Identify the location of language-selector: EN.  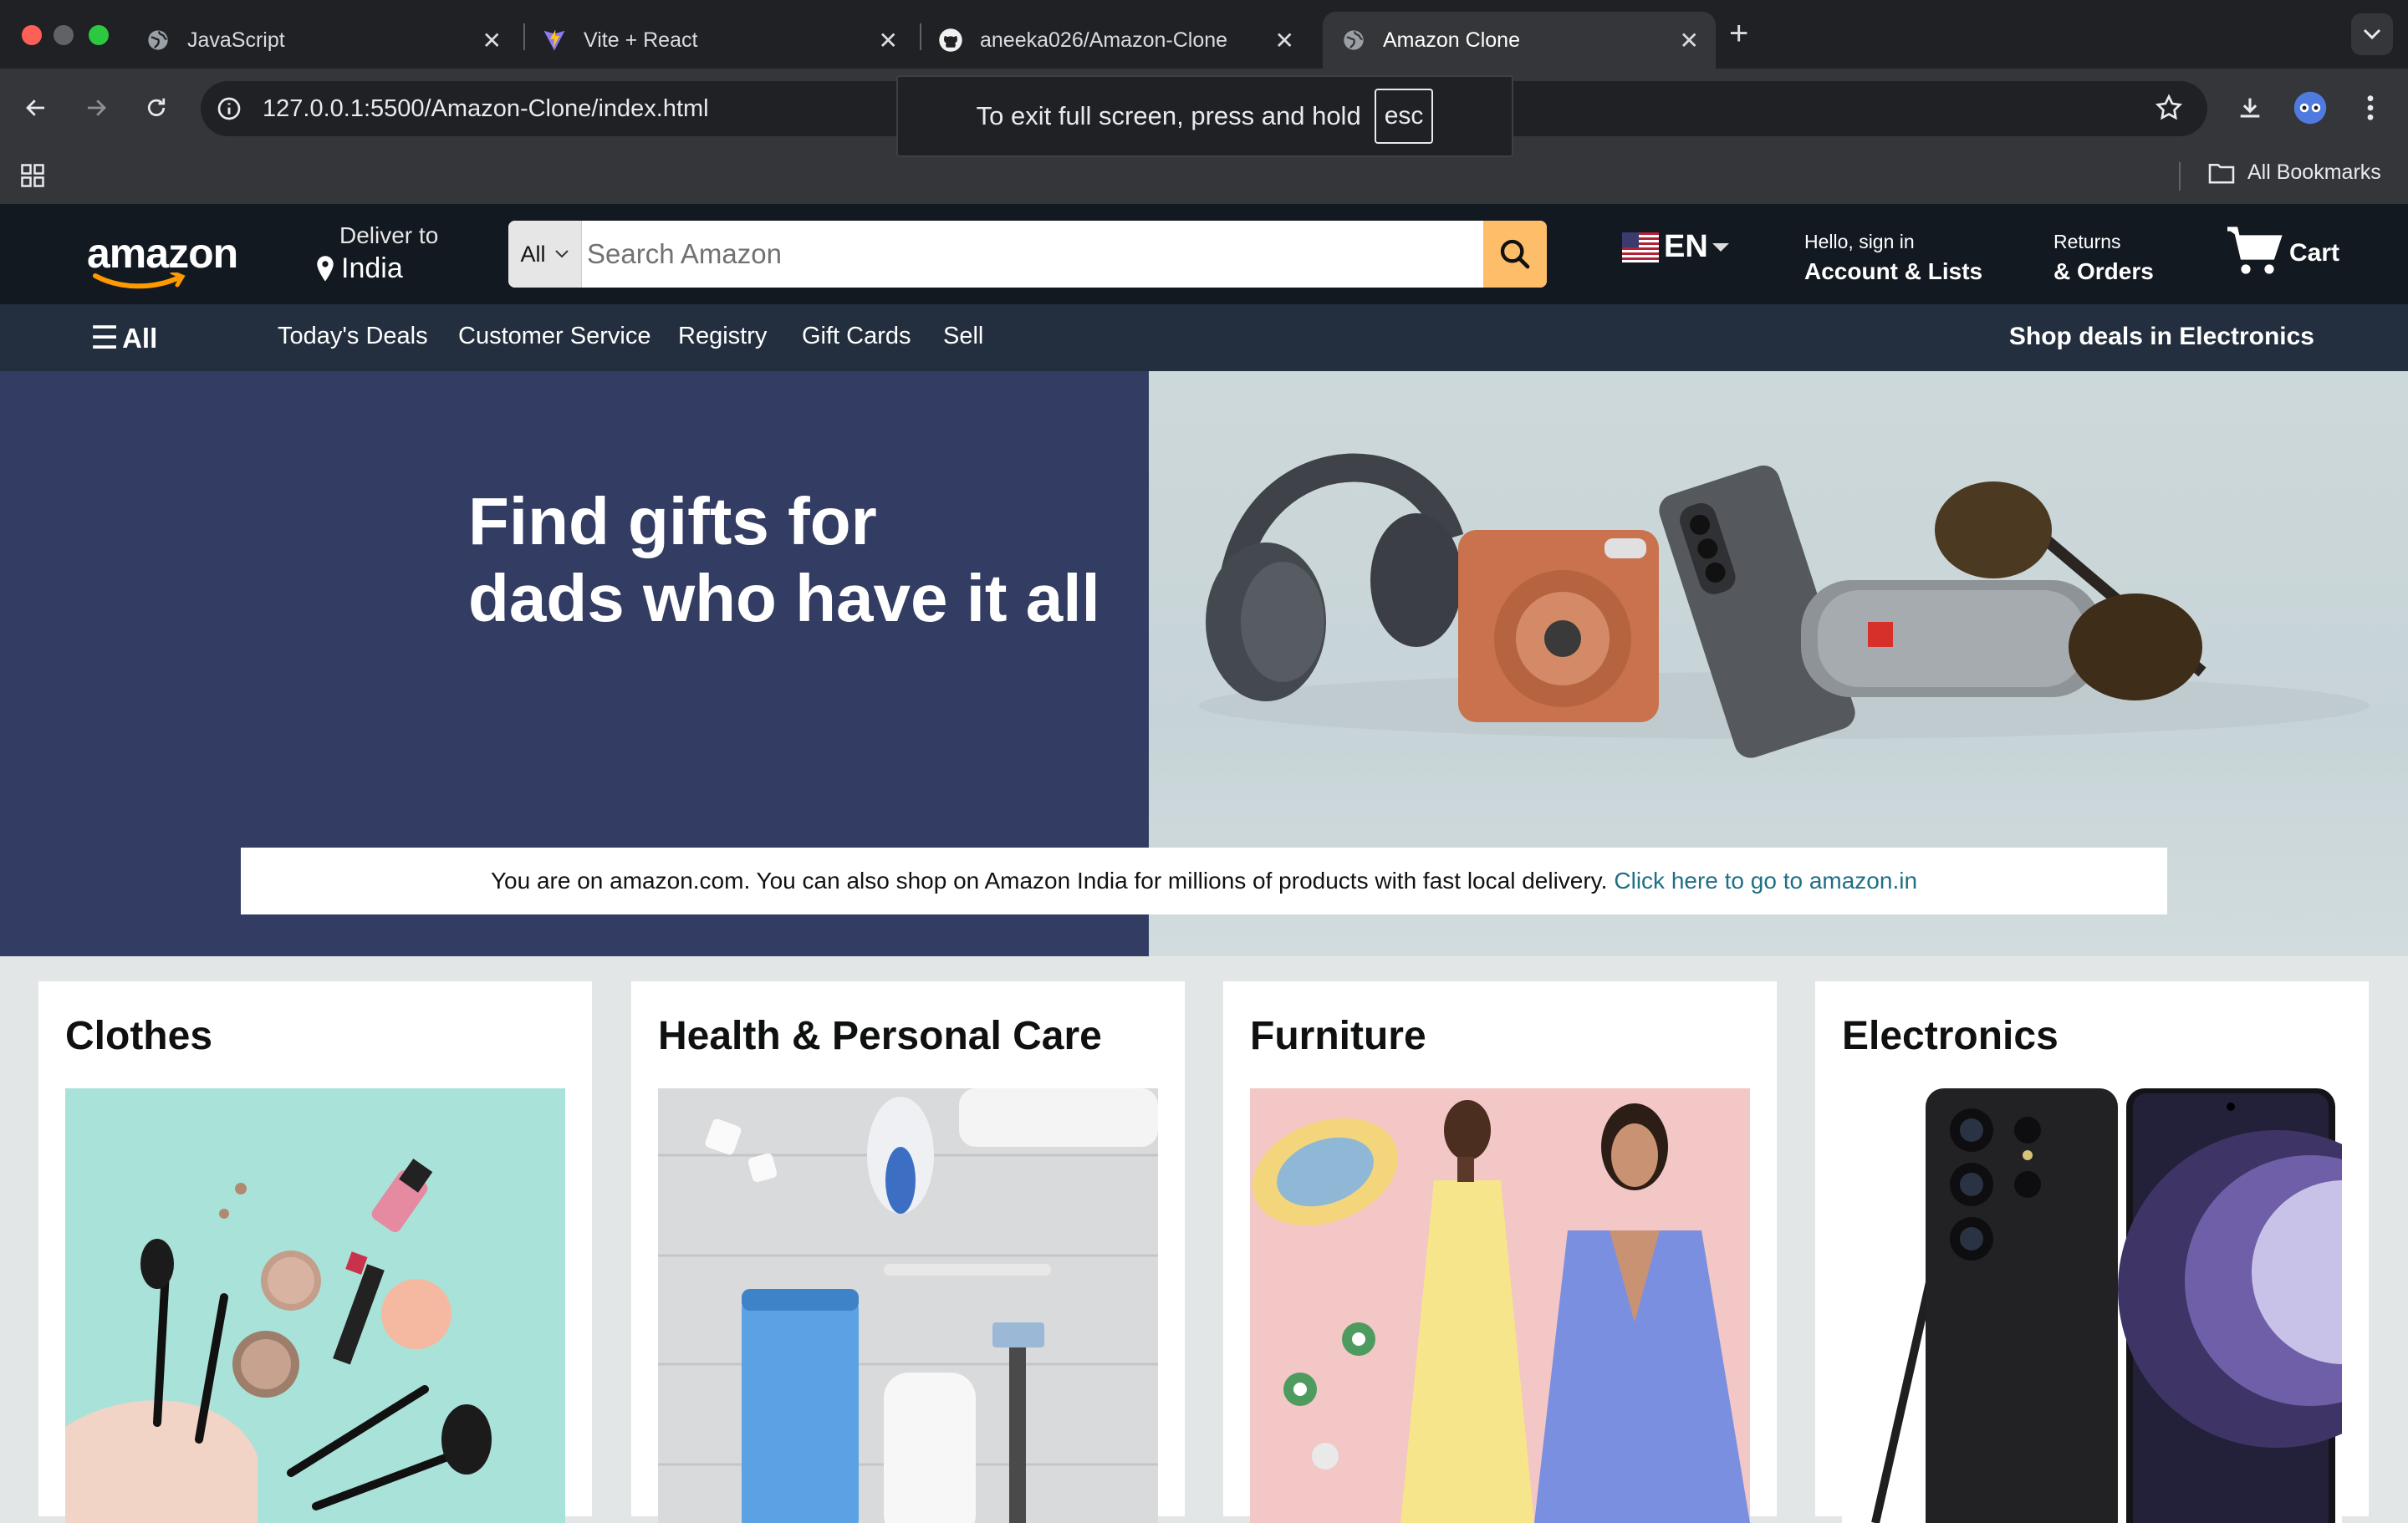
(1676, 247).